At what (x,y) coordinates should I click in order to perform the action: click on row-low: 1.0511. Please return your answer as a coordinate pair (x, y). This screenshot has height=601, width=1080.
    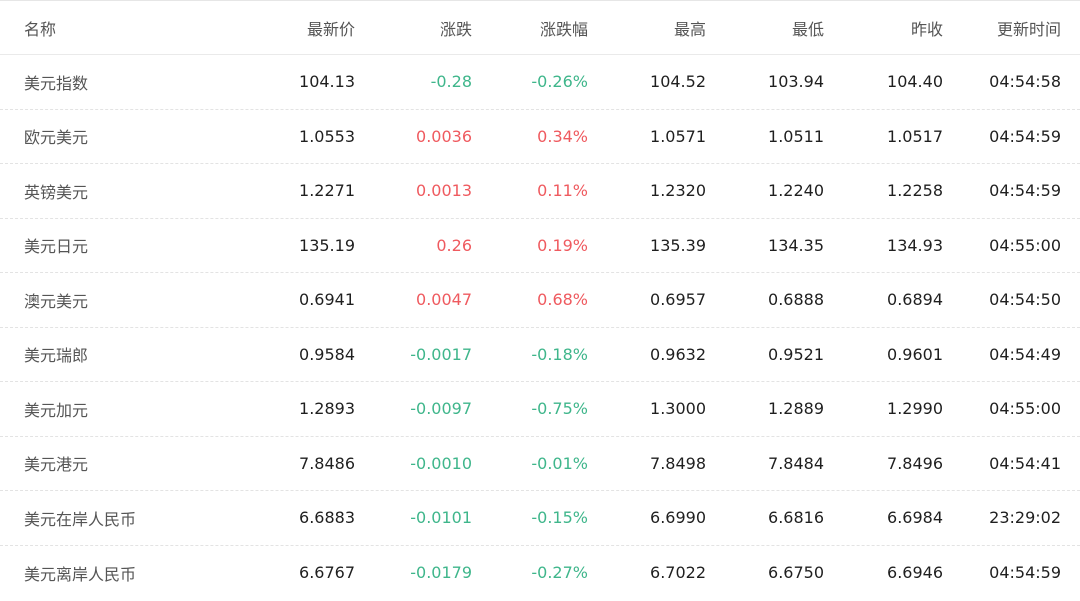
    Looking at the image, I should click on (796, 136).